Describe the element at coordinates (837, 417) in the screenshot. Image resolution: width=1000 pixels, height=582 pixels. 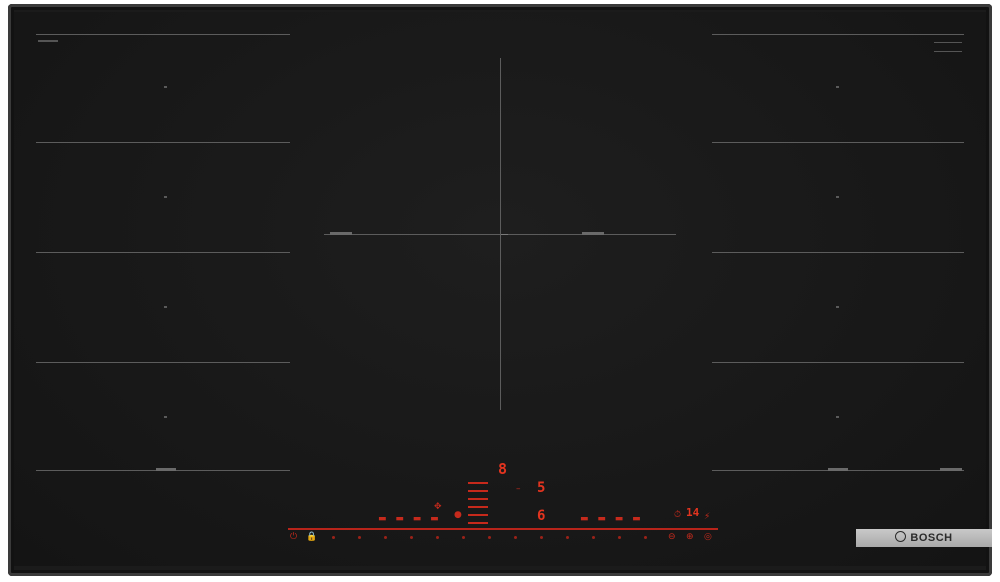
I see `right-zone-4-marker` at that location.